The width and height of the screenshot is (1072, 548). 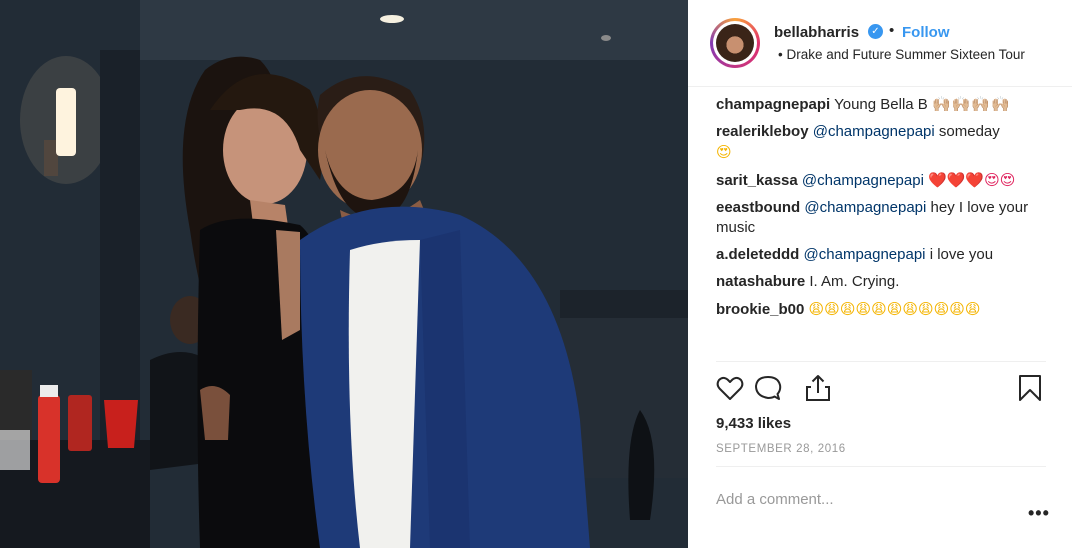 I want to click on author-username: bellabharris, so click(x=816, y=32).